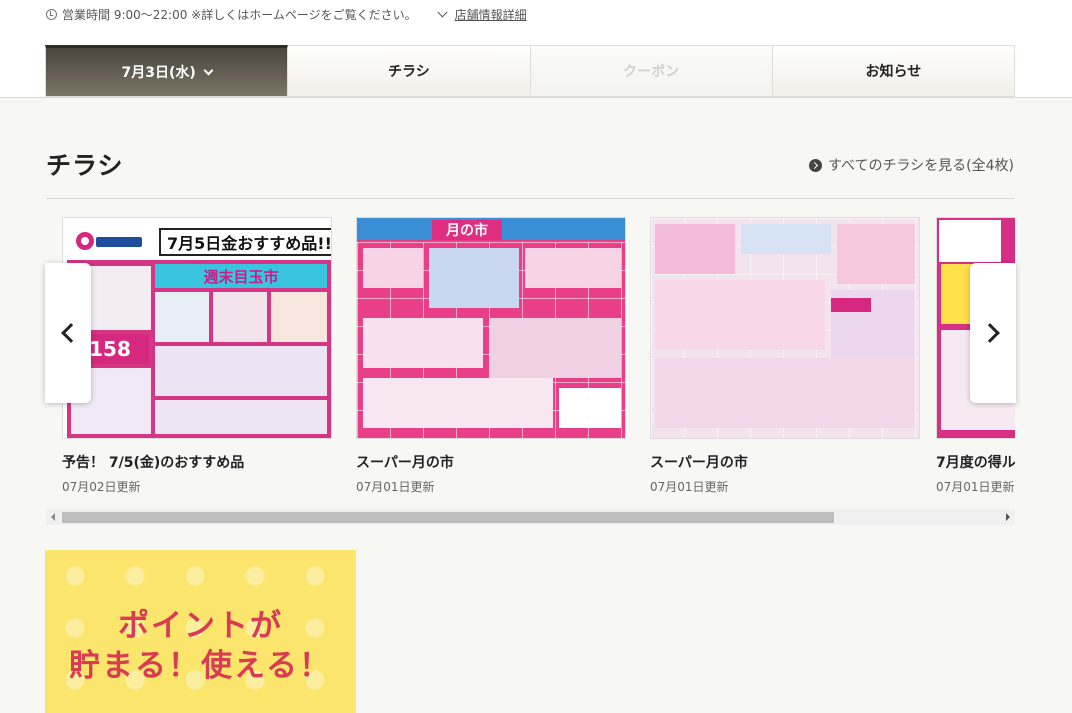  I want to click on carousel-prev-button, so click(68, 333).